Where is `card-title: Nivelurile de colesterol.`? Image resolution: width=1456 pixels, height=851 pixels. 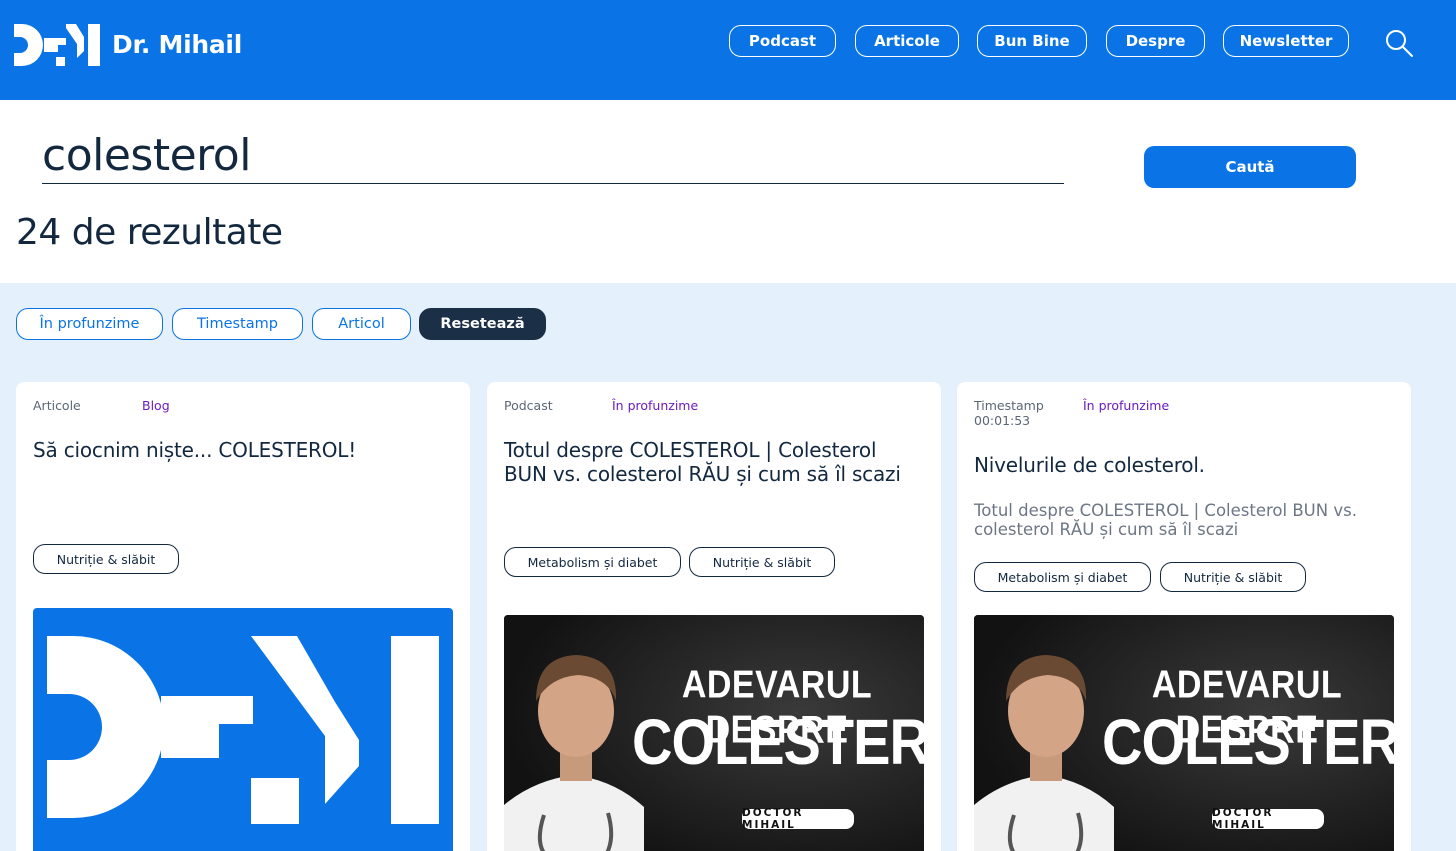 card-title: Nivelurile de colesterol. is located at coordinates (1184, 465).